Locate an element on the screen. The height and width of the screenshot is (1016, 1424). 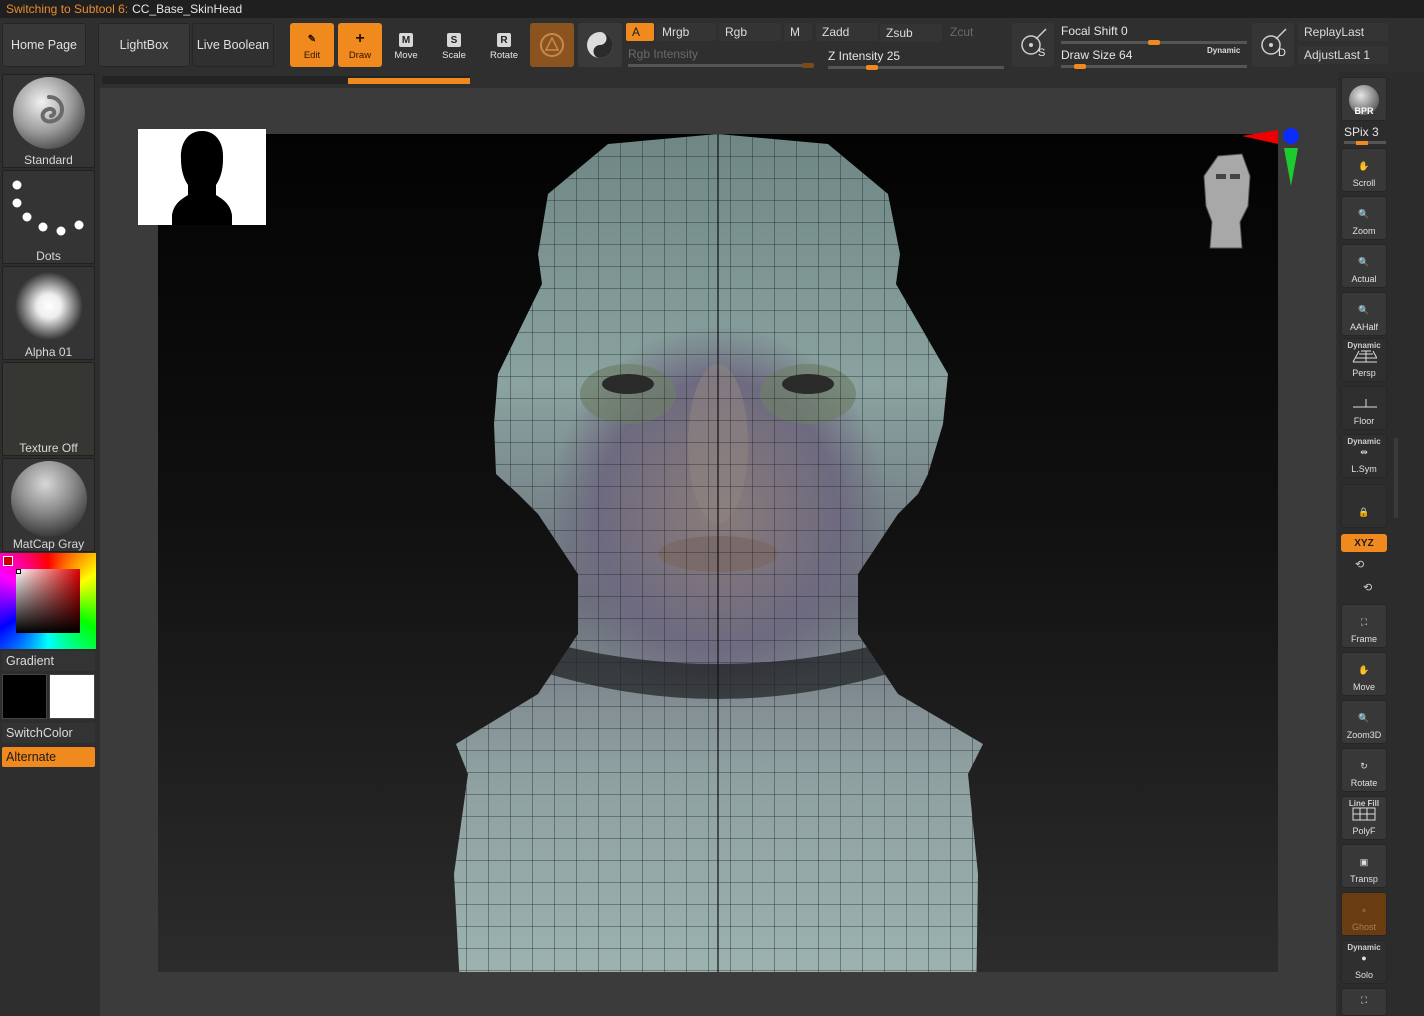
draw-size-knob is located at coordinates (1079, 66).